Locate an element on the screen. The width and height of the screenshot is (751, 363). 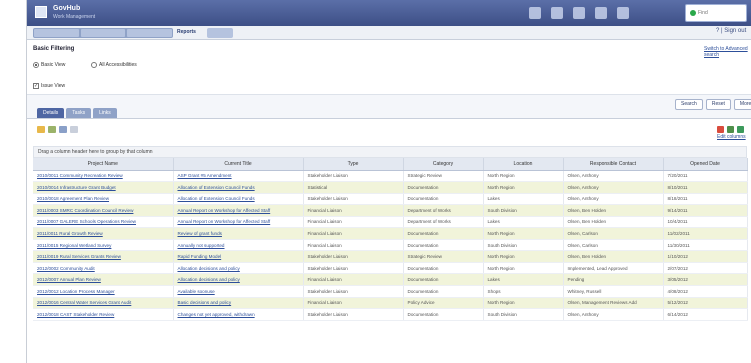
column-header: Opened Date is located at coordinates (705, 164).